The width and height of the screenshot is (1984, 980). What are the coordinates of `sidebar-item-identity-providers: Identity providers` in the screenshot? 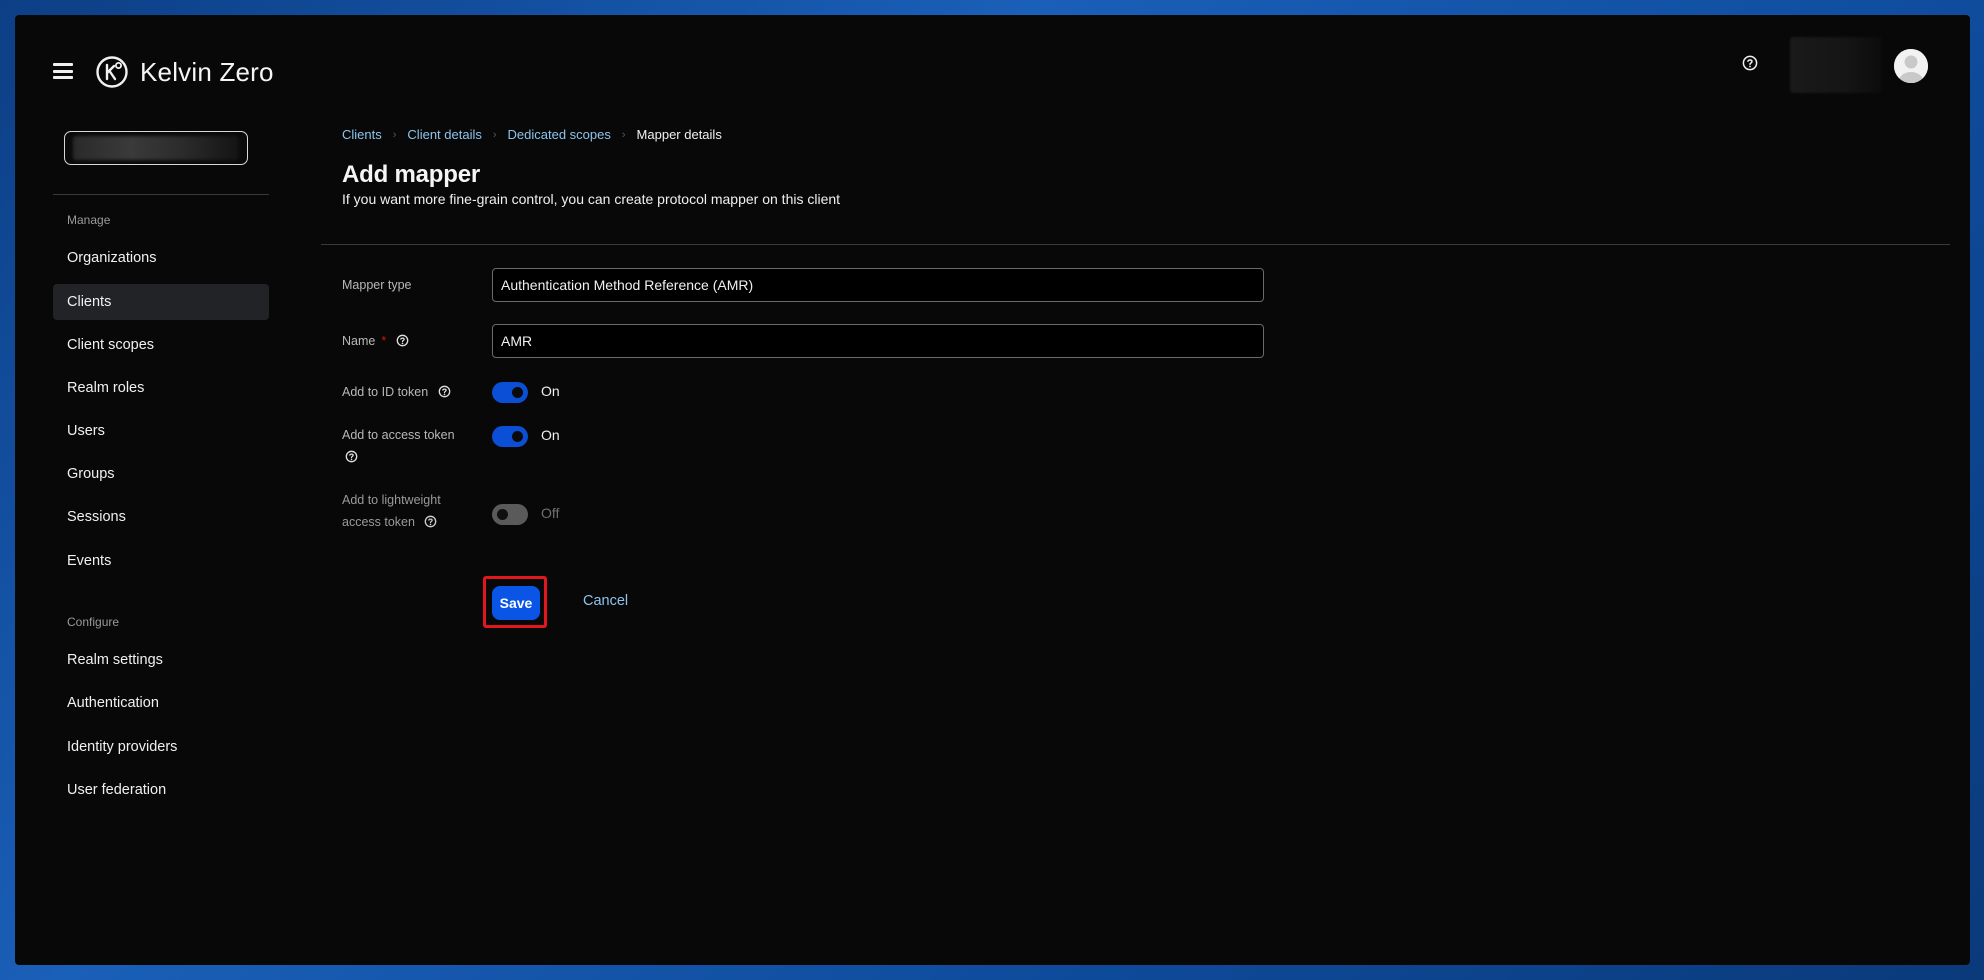 It's located at (161, 747).